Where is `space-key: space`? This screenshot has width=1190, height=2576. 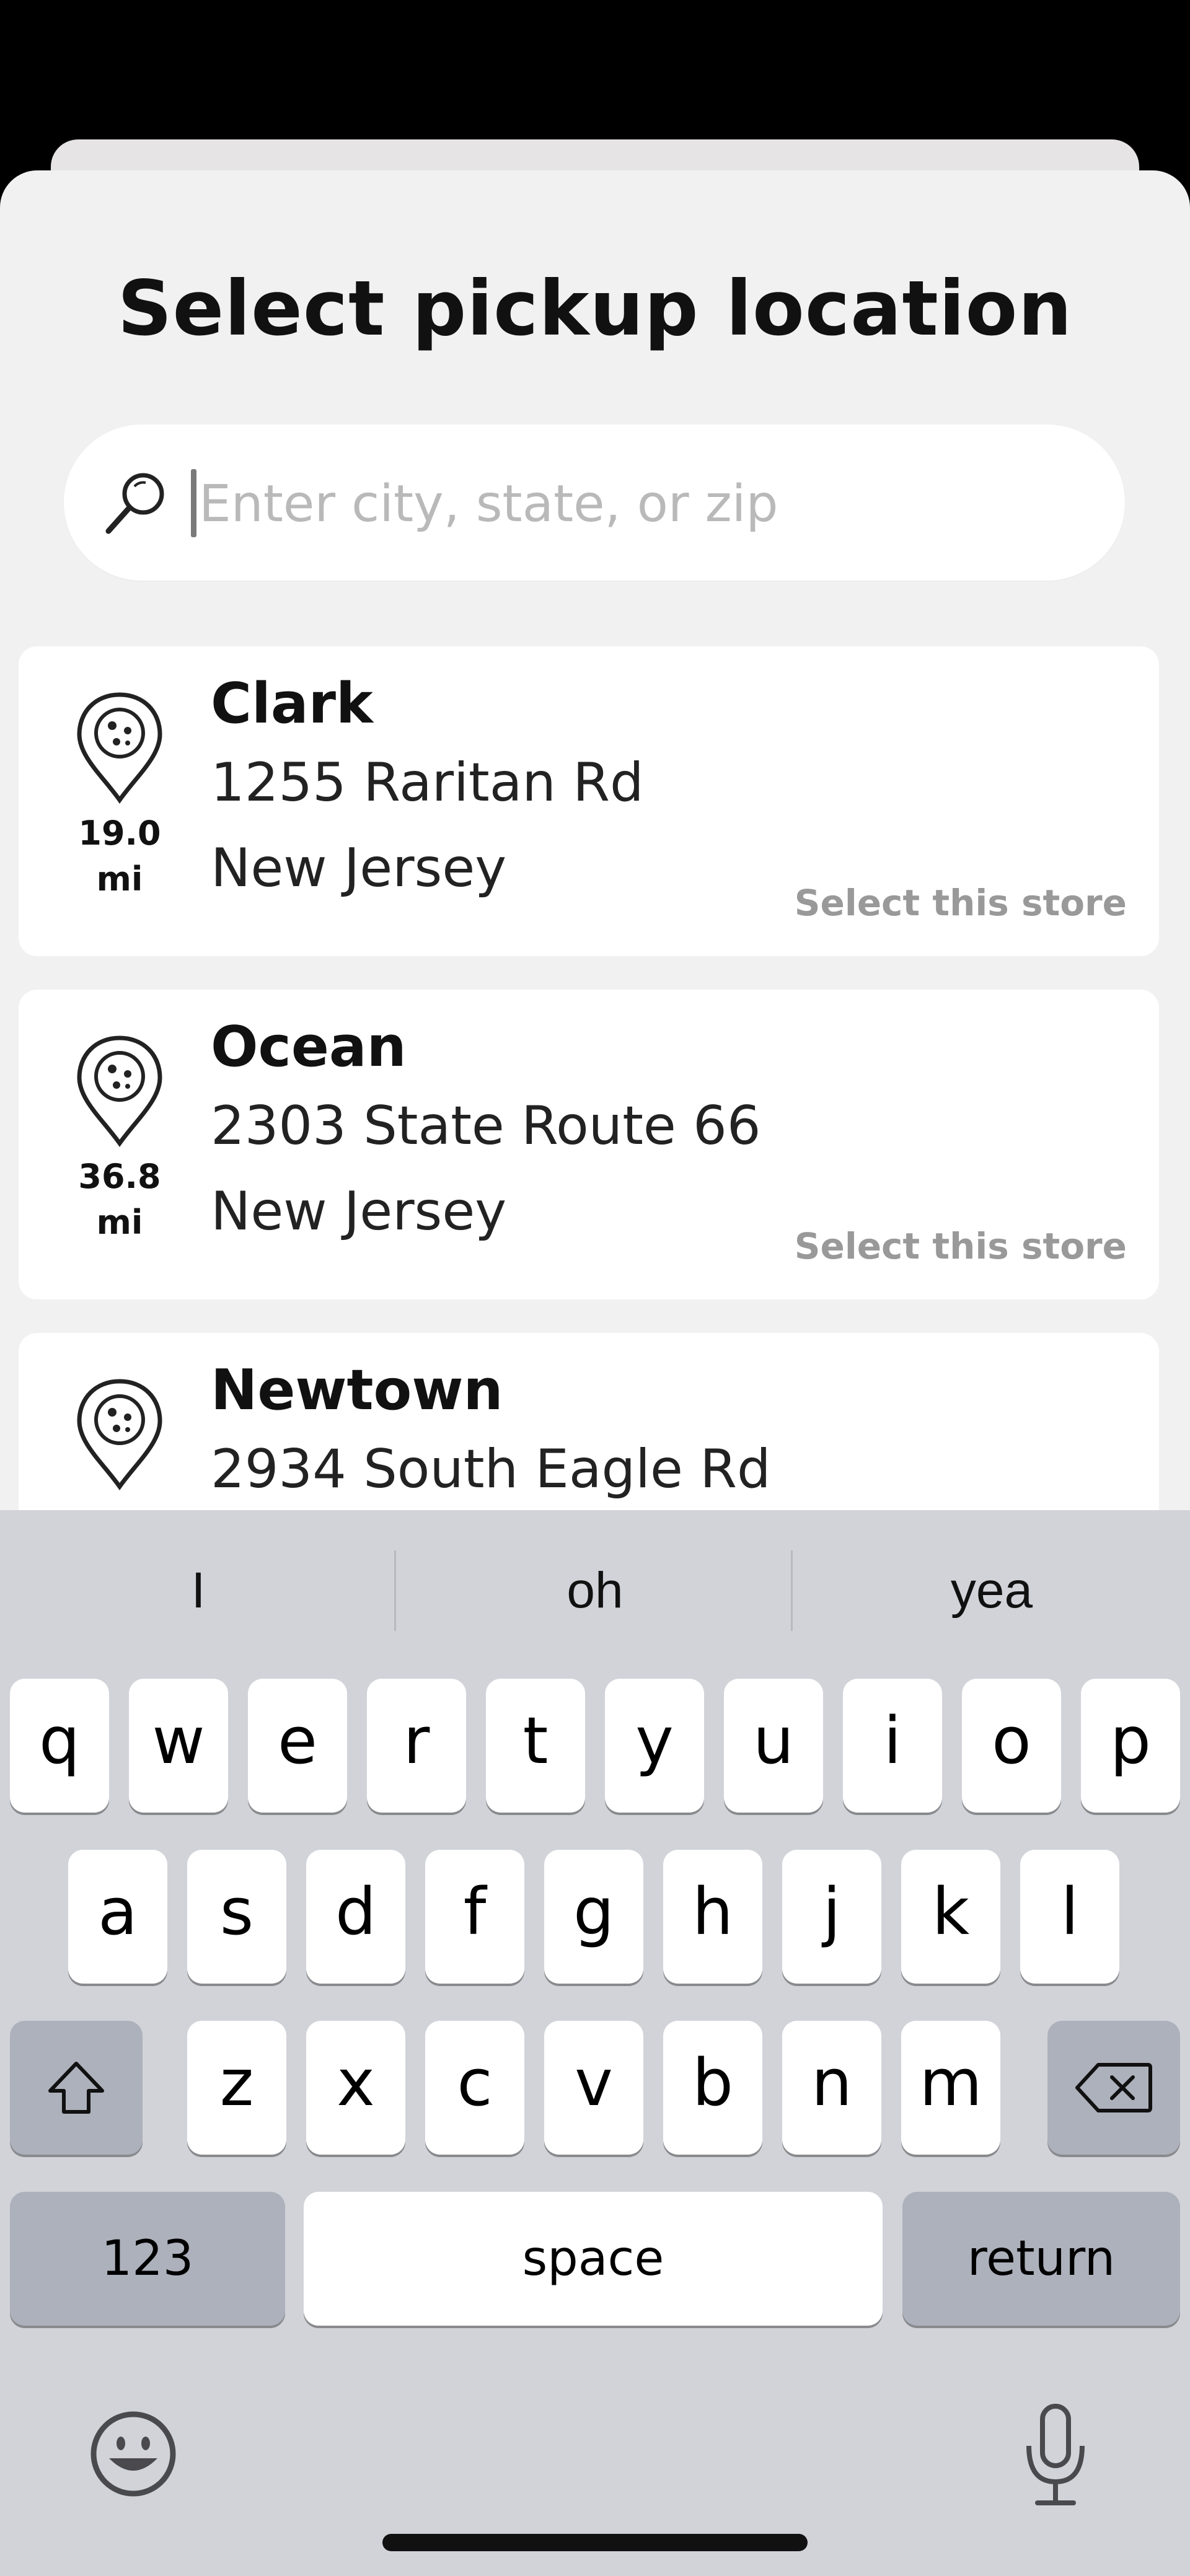 space-key: space is located at coordinates (593, 2259).